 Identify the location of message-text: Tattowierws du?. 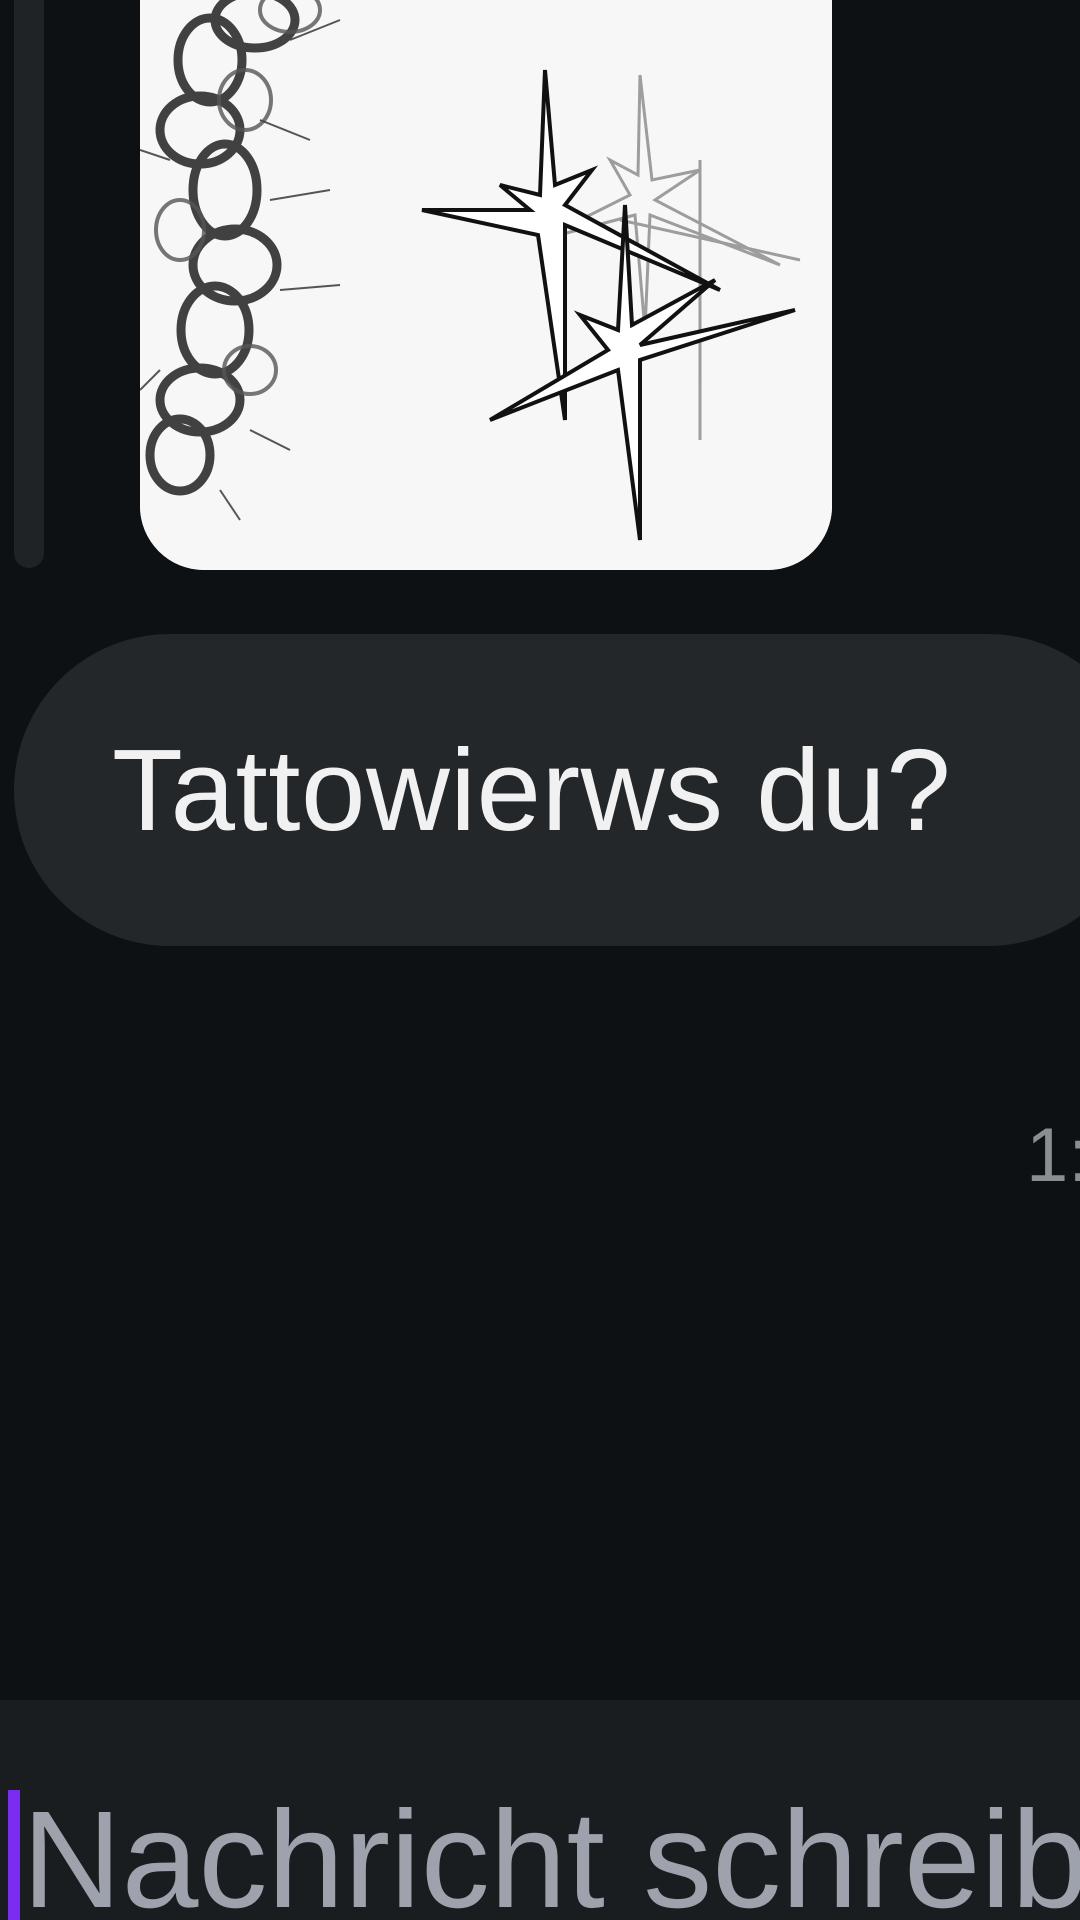
(532, 790).